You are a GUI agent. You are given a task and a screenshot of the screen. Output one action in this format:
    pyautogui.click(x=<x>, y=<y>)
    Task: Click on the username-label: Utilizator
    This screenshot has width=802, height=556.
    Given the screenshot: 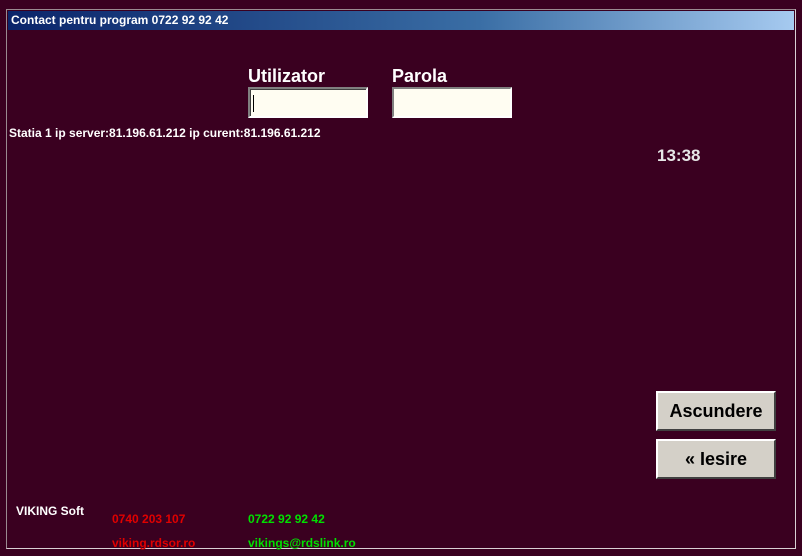 What is the action you would take?
    pyautogui.click(x=287, y=76)
    